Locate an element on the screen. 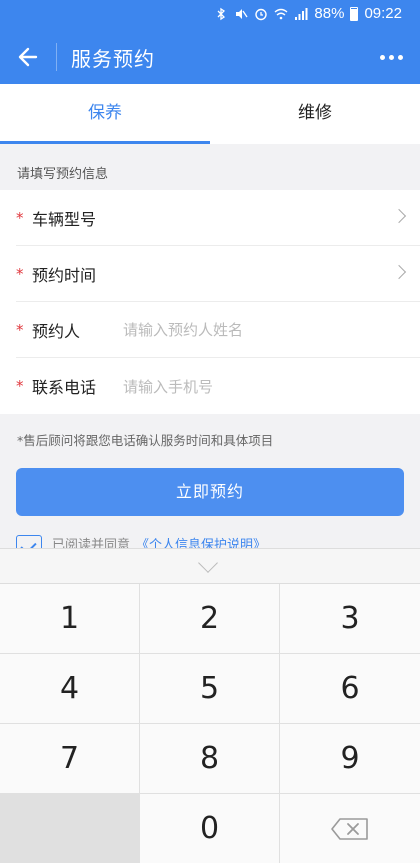 This screenshot has height=863, width=420. key-2: 2 is located at coordinates (210, 619).